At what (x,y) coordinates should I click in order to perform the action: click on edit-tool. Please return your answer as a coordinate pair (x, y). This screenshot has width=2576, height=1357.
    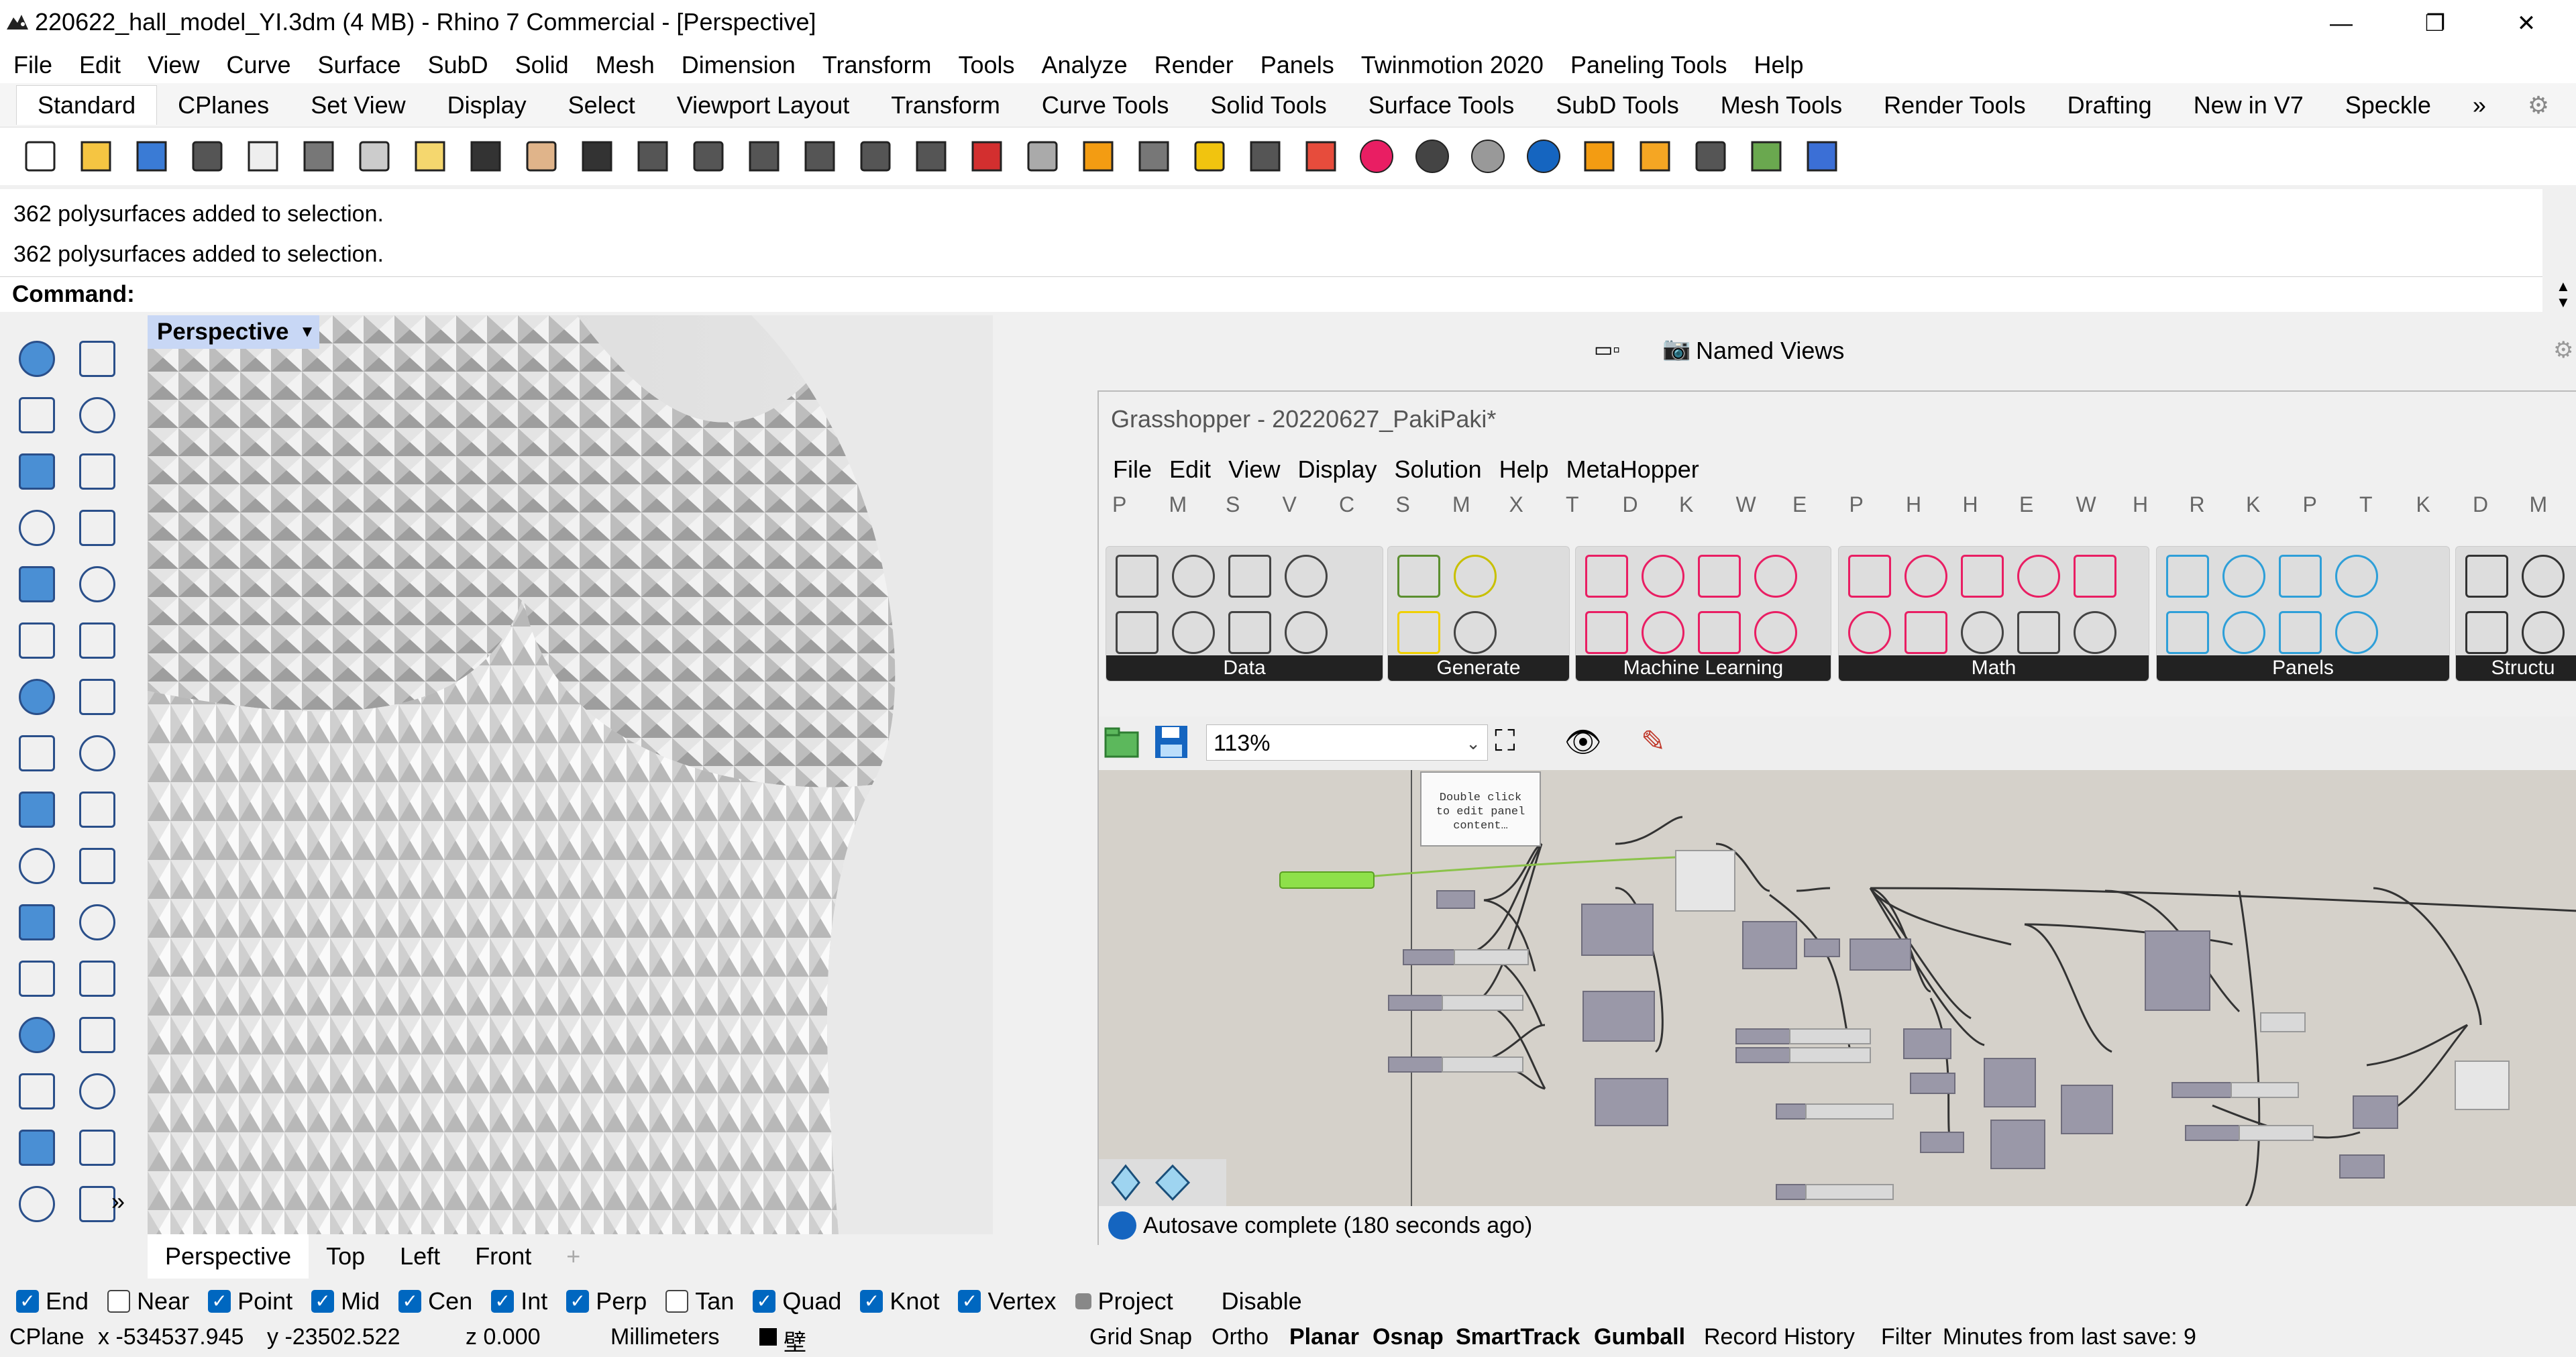
    Looking at the image, I should click on (97, 1091).